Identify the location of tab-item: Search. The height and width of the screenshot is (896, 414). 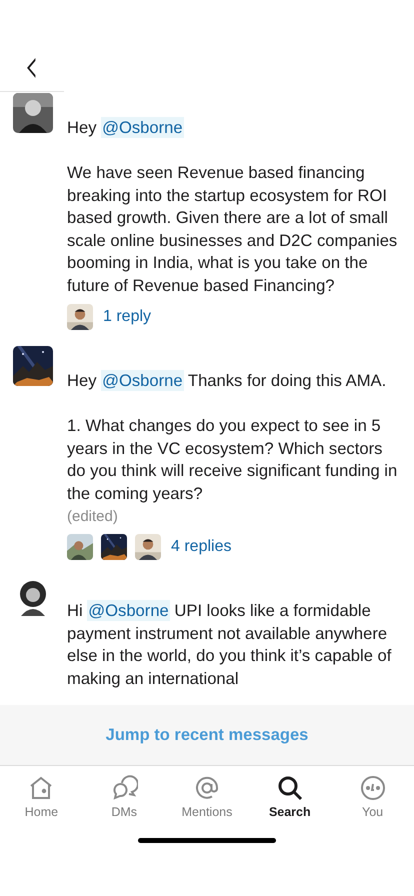
(290, 797).